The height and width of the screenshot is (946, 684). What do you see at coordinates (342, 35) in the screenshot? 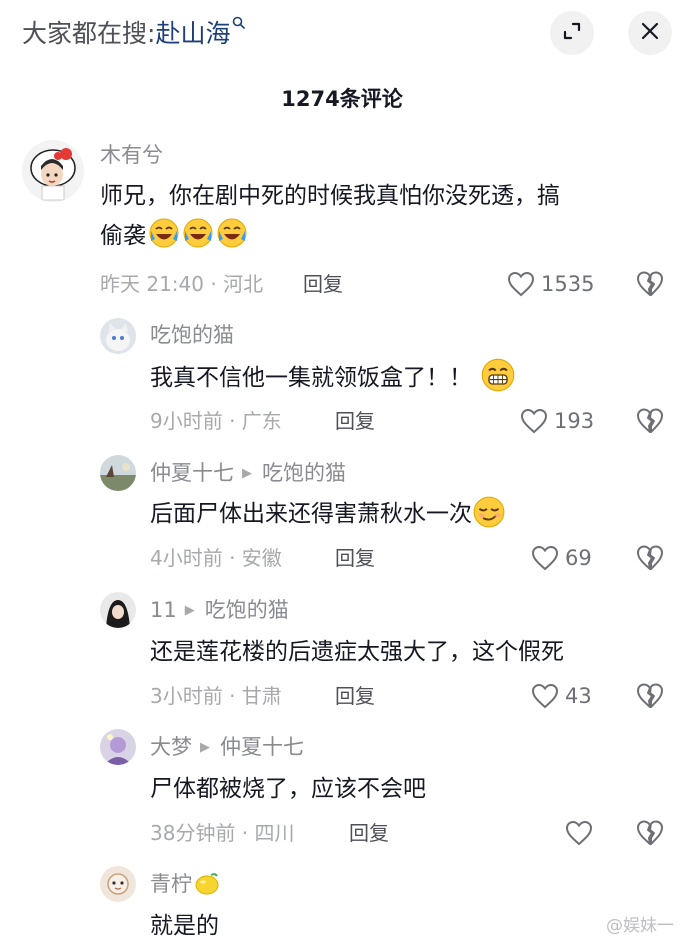
I see `top-bar: 大家都在搜:赴山海` at bounding box center [342, 35].